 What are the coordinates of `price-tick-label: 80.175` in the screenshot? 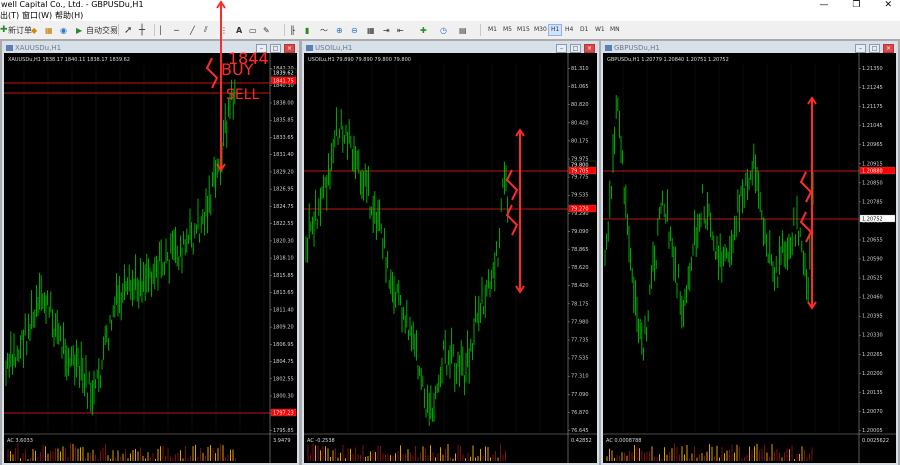 It's located at (580, 141).